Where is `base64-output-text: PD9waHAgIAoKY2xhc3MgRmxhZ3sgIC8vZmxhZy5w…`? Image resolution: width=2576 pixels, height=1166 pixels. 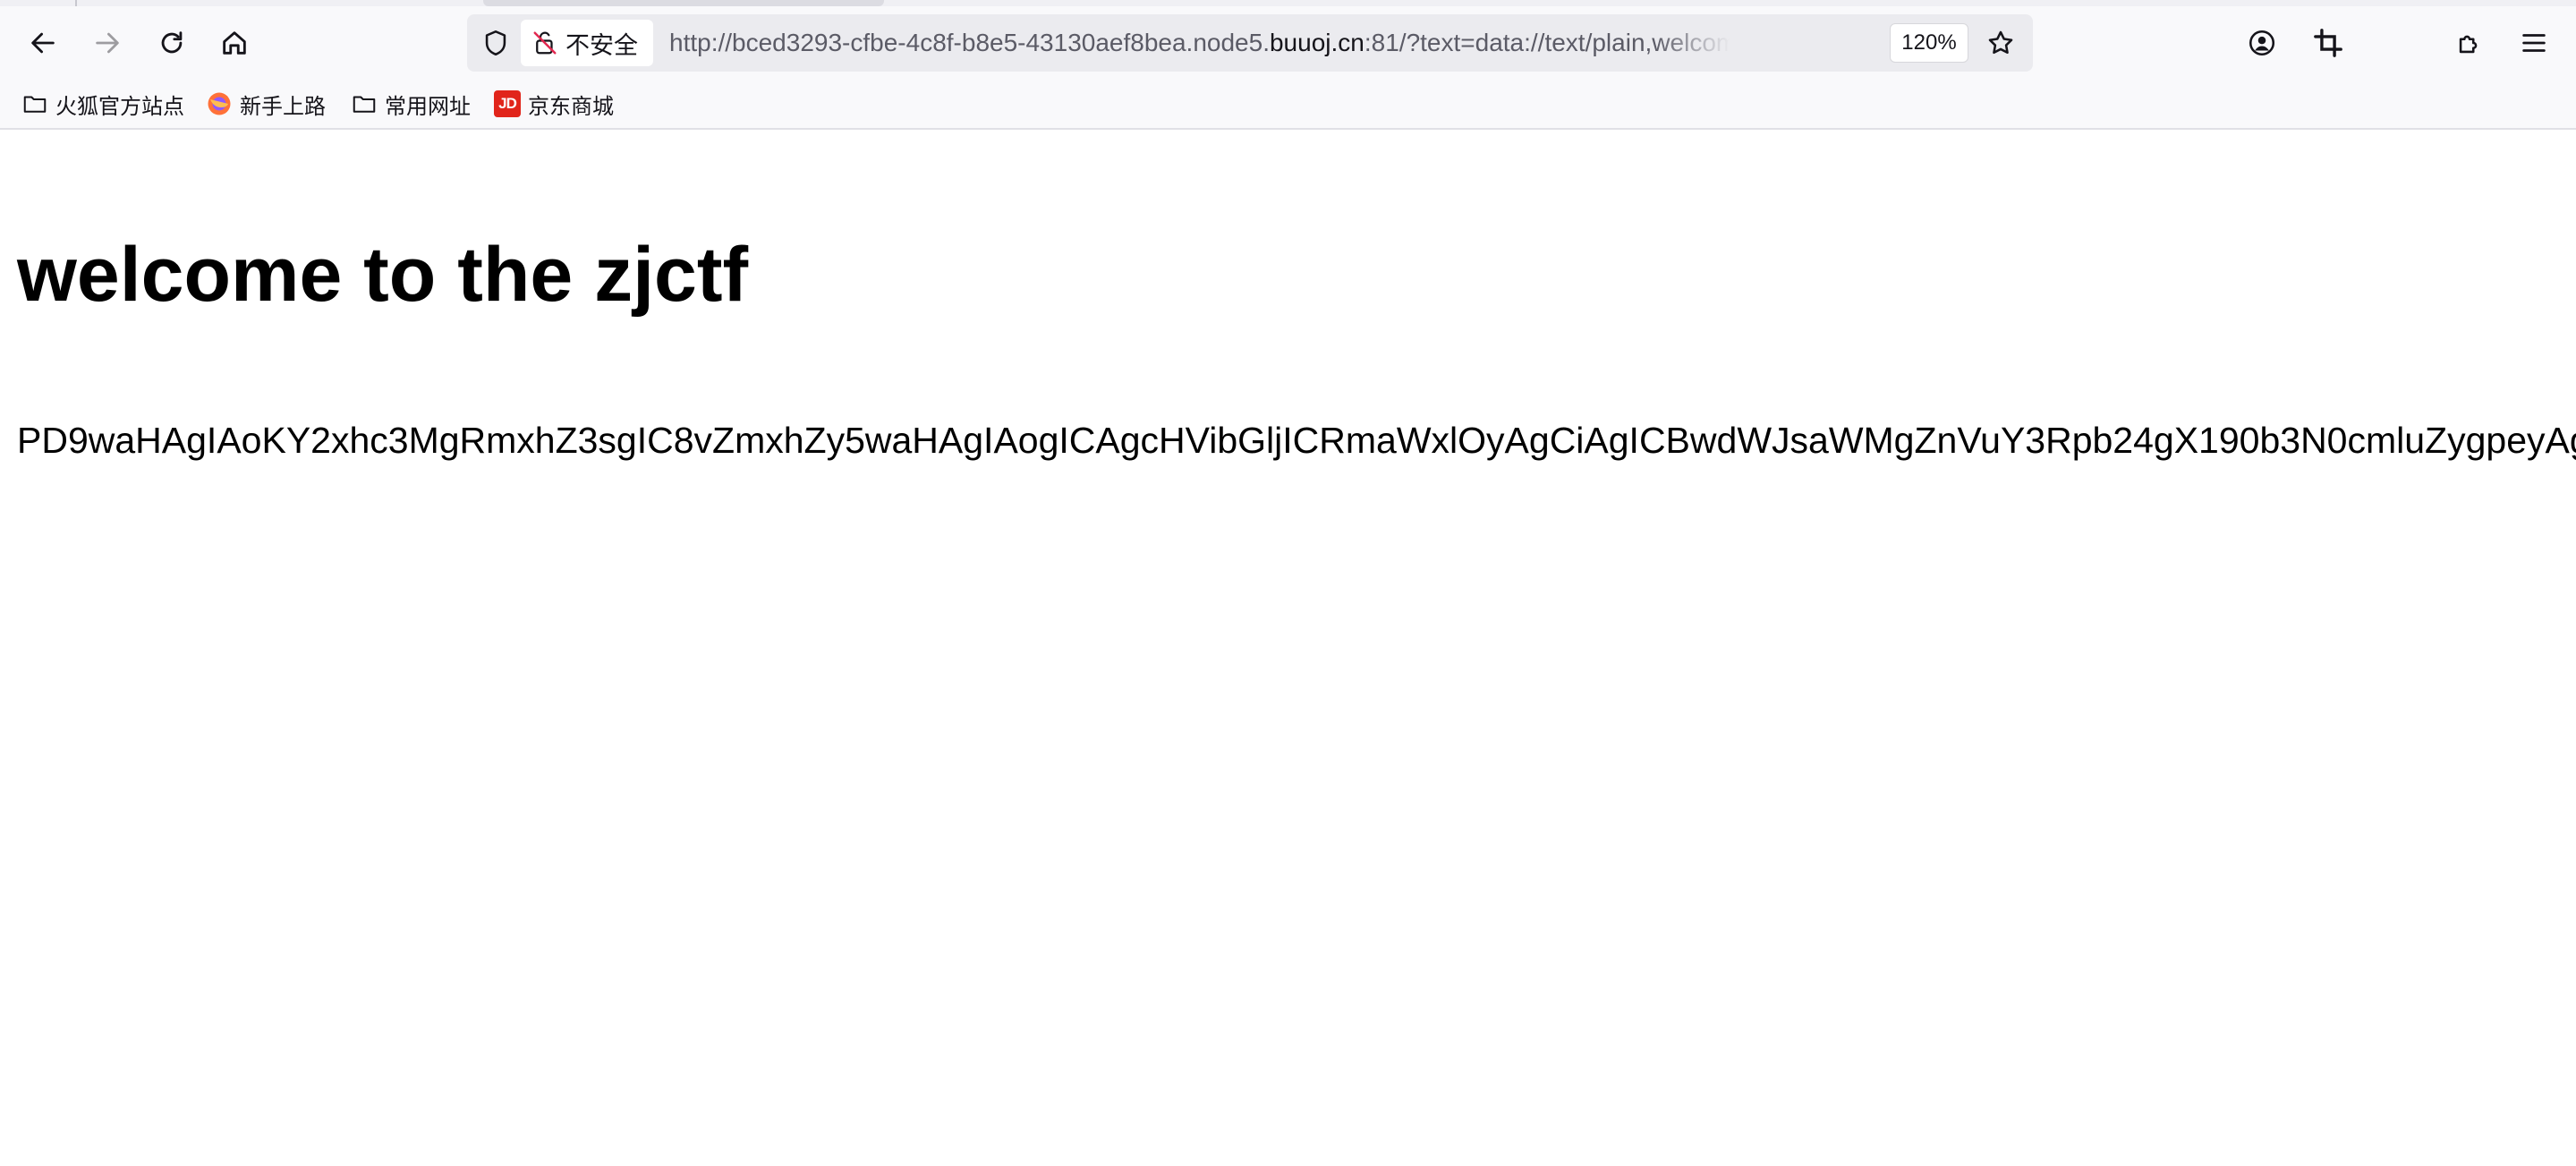
base64-output-text: PD9waHAgIAoKY2xhc3MgRmxhZ3sgIC8vZmxhZy5w… is located at coordinates (1296, 441).